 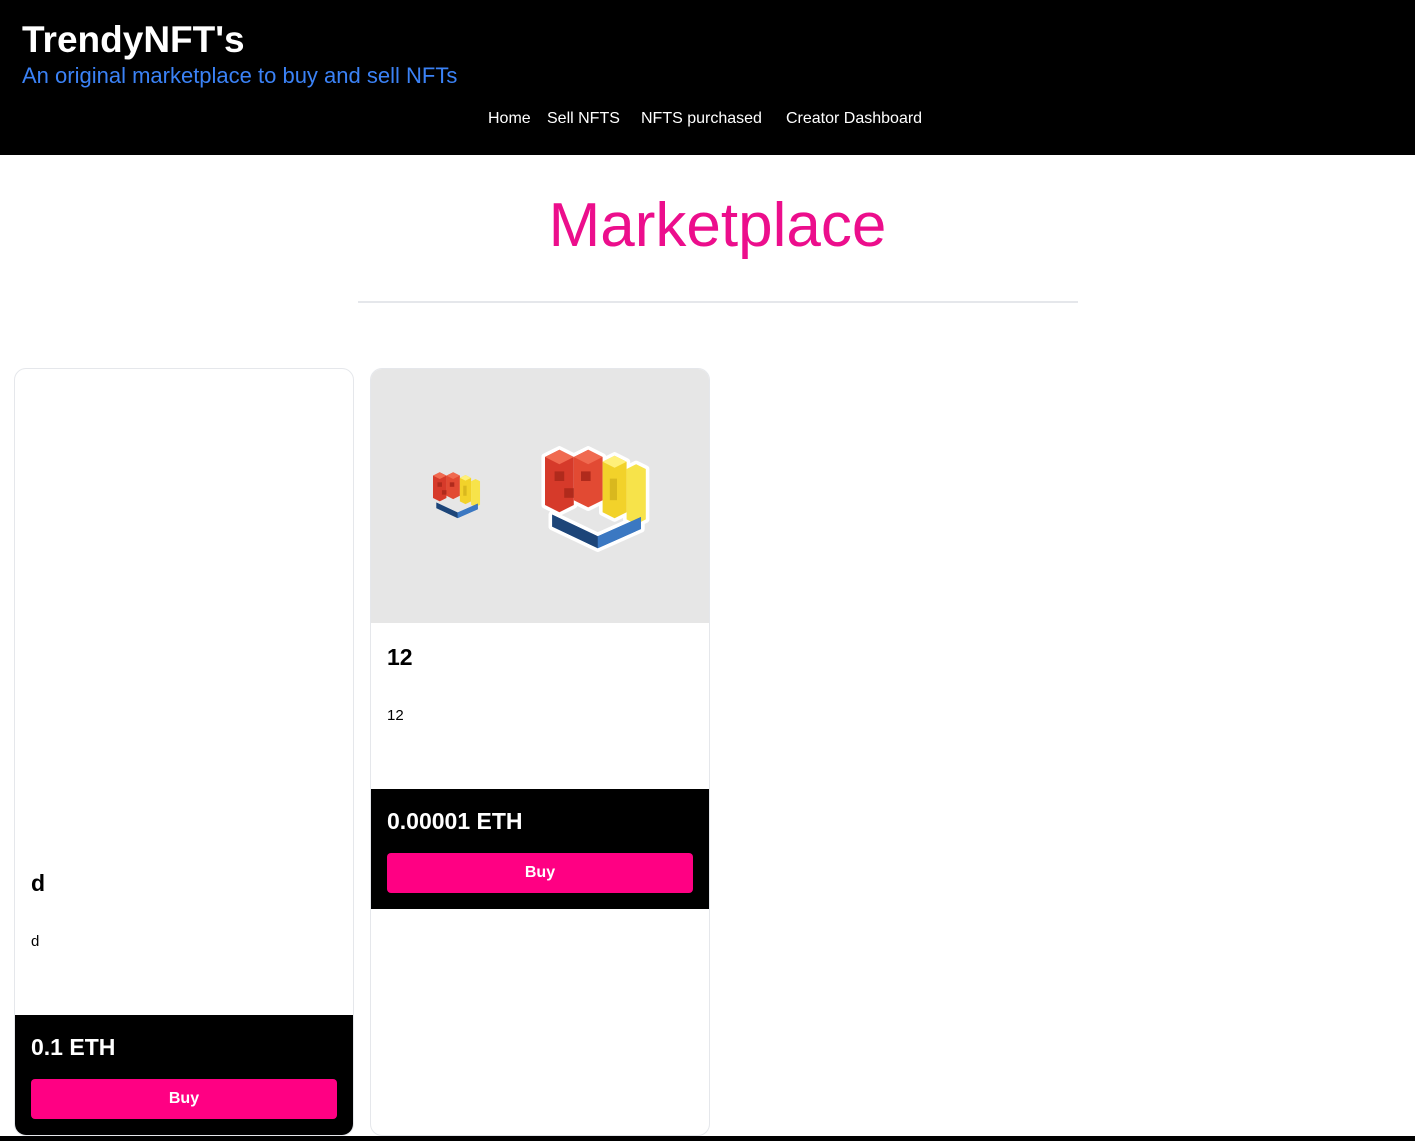 What do you see at coordinates (718, 302) in the screenshot?
I see `divider` at bounding box center [718, 302].